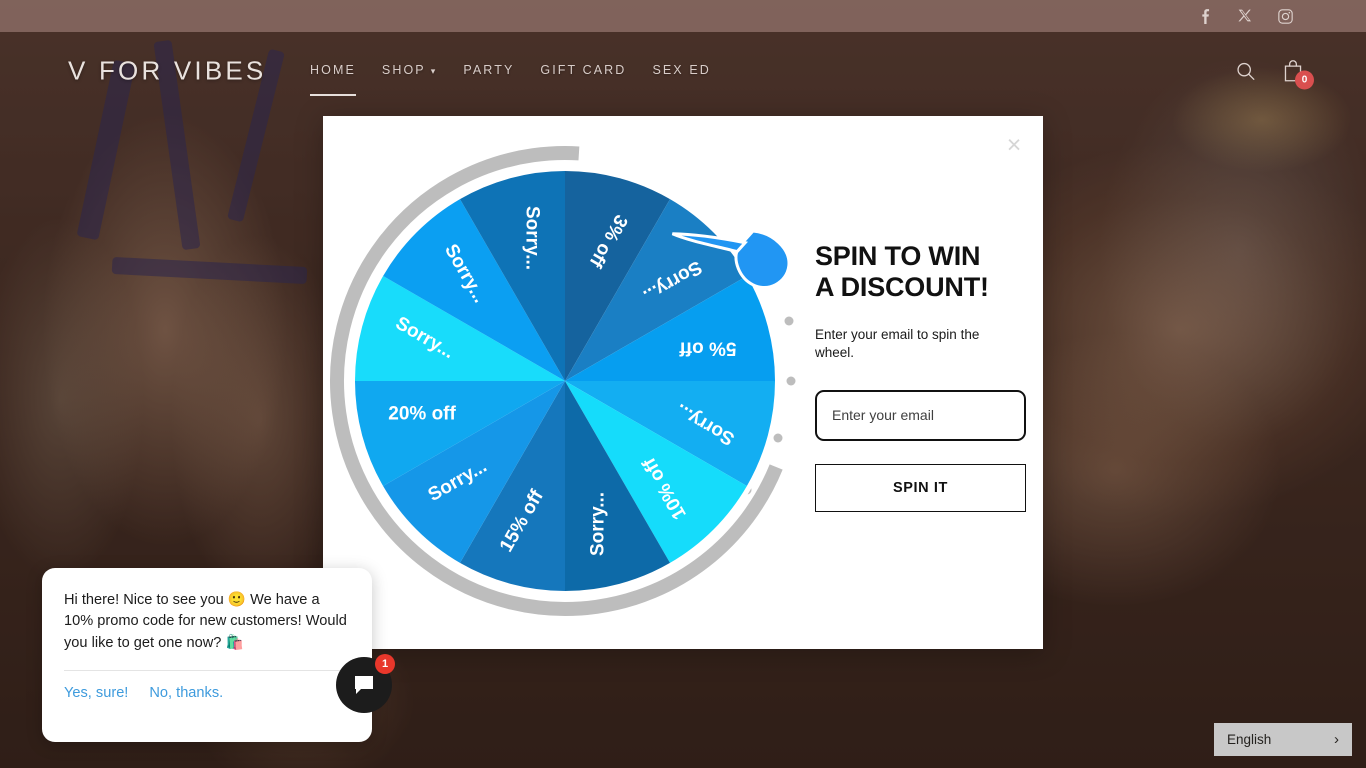  What do you see at coordinates (510, 79) in the screenshot?
I see `main-navigation: HOME SHOP ▾ PARTY GIFT CARD SEX ED` at bounding box center [510, 79].